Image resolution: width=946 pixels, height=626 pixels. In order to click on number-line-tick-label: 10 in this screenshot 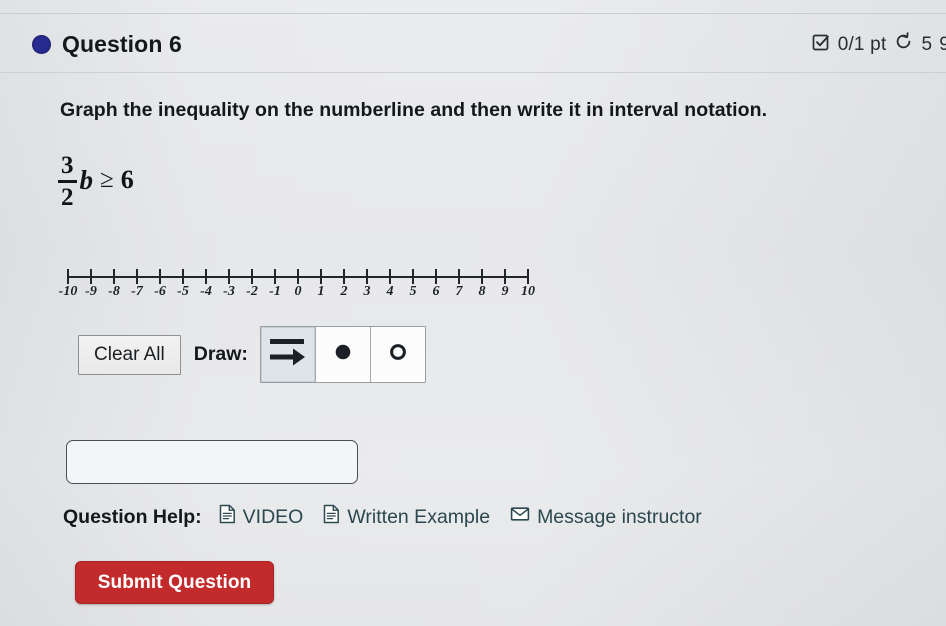, I will do `click(528, 291)`.